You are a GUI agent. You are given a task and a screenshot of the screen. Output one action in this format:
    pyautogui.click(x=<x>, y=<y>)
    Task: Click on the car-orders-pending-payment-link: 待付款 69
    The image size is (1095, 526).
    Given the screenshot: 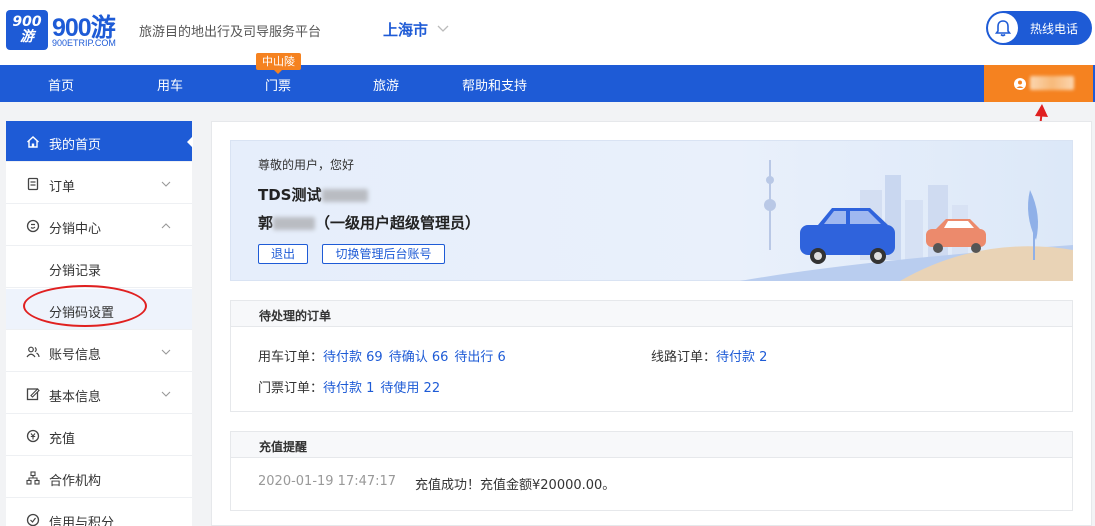 What is the action you would take?
    pyautogui.click(x=353, y=357)
    